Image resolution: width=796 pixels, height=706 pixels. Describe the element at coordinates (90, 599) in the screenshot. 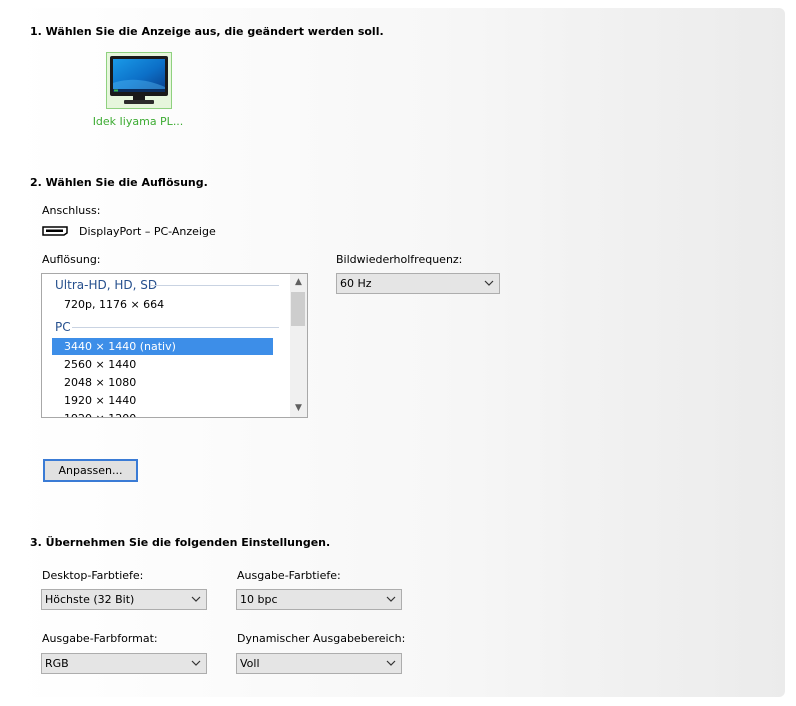

I see `desktop-depth-value: Höchste (32 Bit)` at that location.